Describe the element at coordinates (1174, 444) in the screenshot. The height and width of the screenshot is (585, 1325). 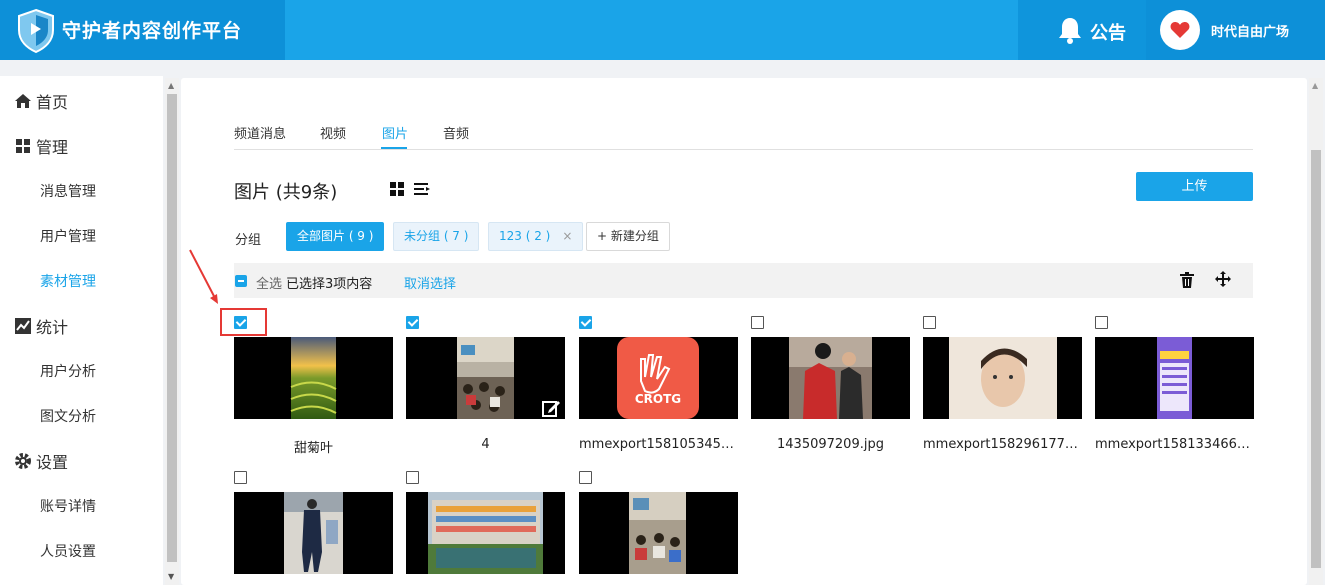
I see `image-caption: mmexport1581334669450.jpg` at that location.